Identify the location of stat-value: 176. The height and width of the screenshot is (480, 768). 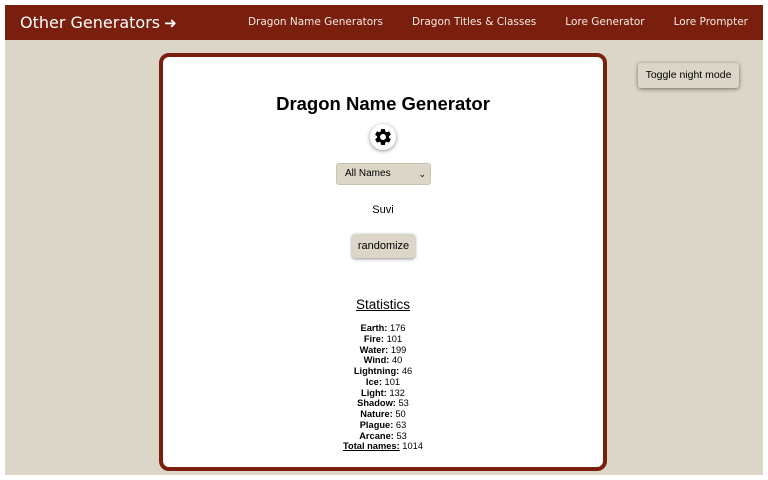
(397, 328).